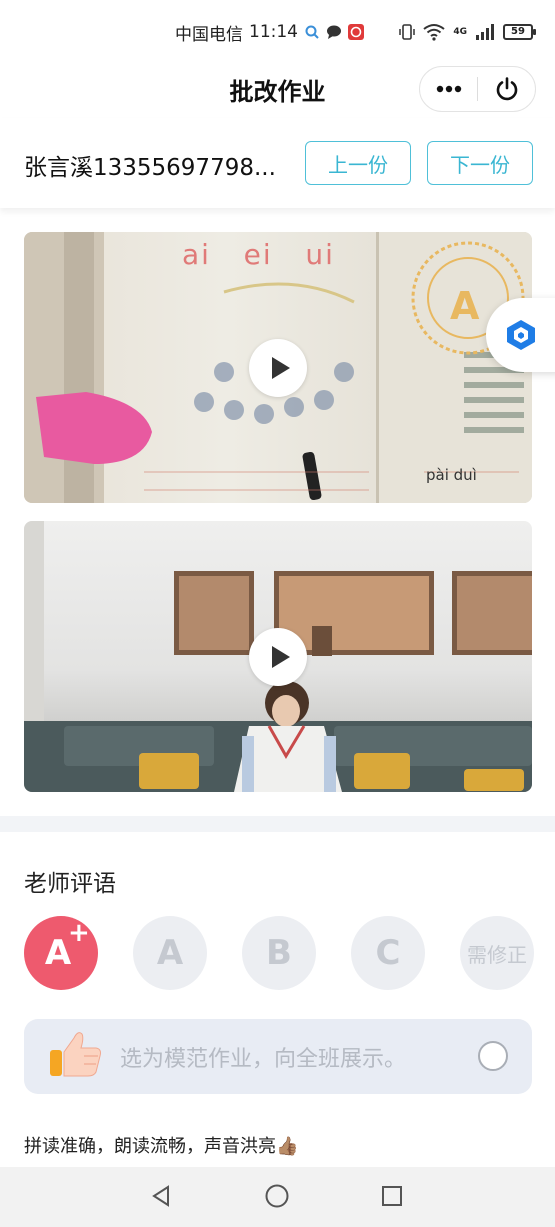  I want to click on grade-a-button: A, so click(170, 953).